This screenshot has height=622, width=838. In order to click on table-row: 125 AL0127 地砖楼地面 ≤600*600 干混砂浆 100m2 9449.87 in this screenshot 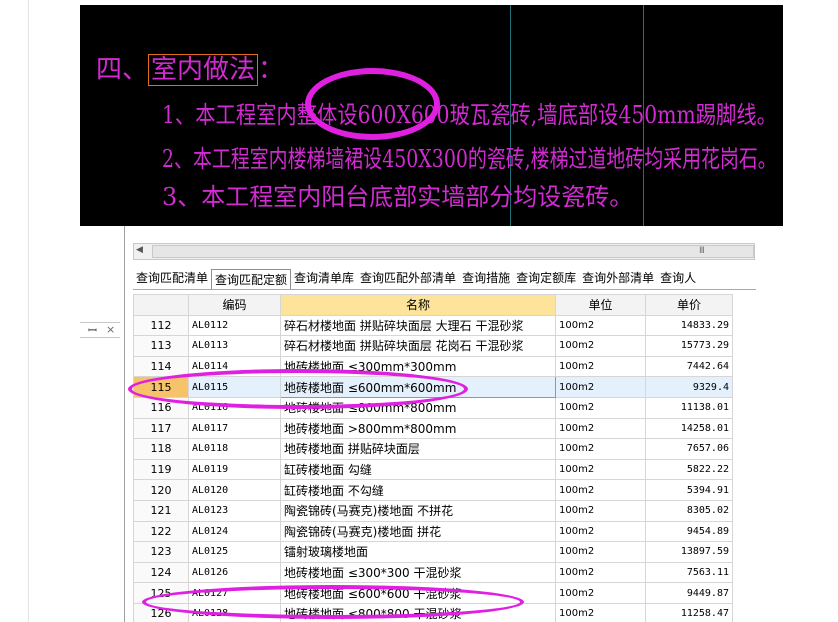, I will do `click(433, 593)`.